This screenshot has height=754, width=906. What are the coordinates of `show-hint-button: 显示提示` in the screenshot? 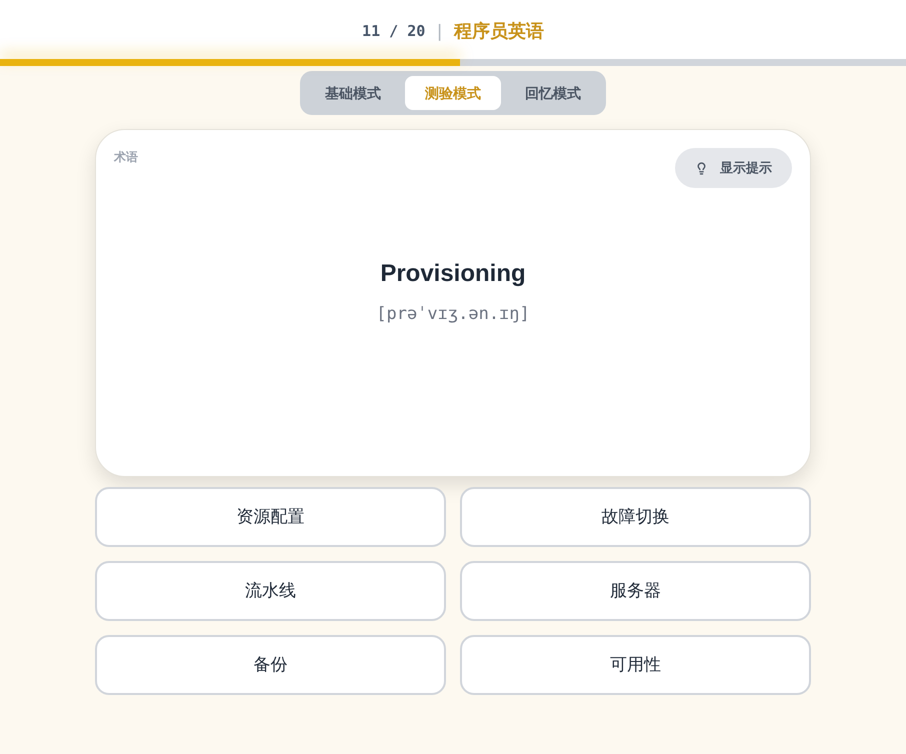 It's located at (733, 168).